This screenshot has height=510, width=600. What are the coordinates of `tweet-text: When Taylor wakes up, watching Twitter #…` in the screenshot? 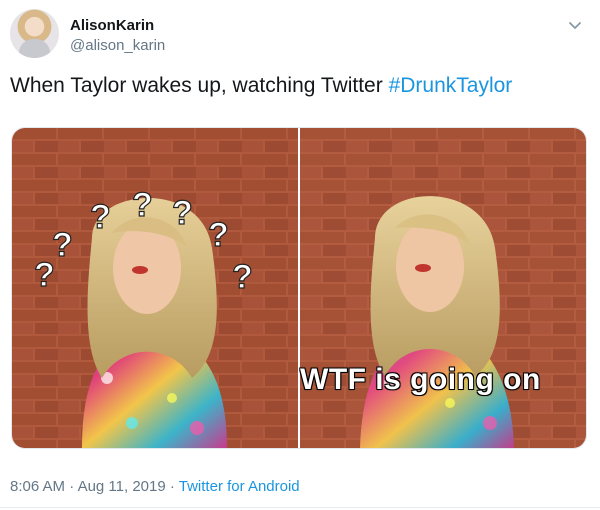 It's located at (261, 86).